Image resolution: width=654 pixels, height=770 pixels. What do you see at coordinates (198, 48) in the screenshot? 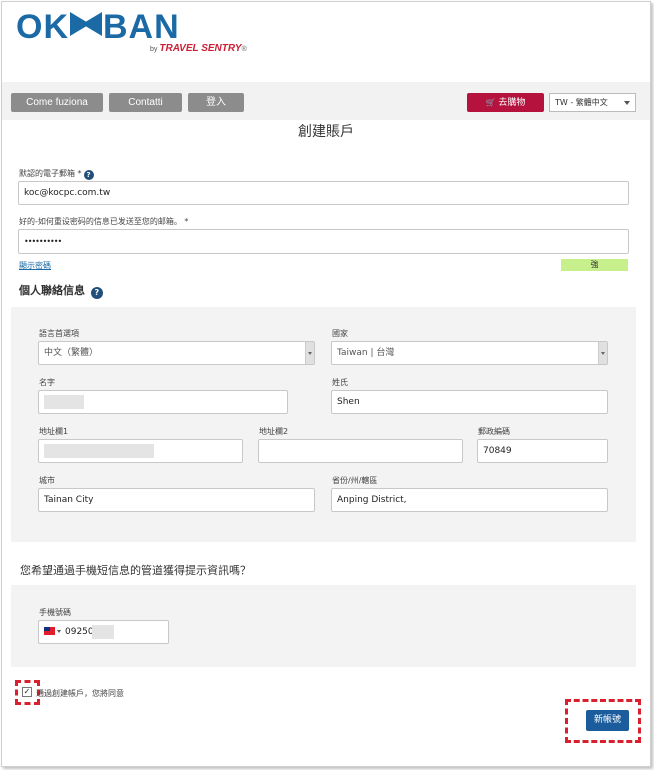
I see `logo-tagline: by TRAVEL SENTRY®` at bounding box center [198, 48].